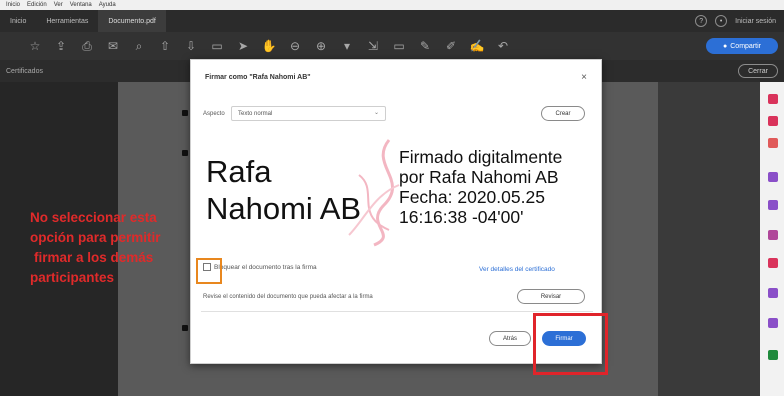 The height and width of the screenshot is (396, 784). I want to click on certificates-tool-icon, so click(773, 355).